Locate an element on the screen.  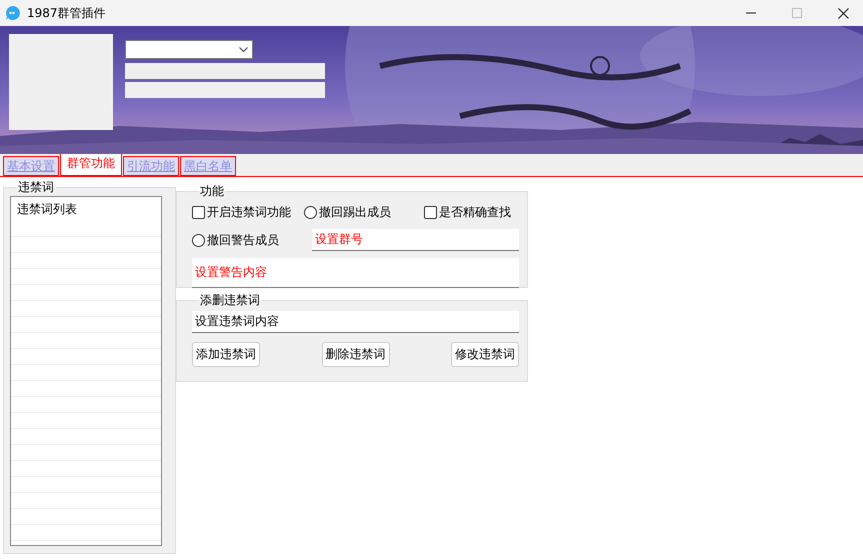
option: 是否精确查找 is located at coordinates (468, 212).